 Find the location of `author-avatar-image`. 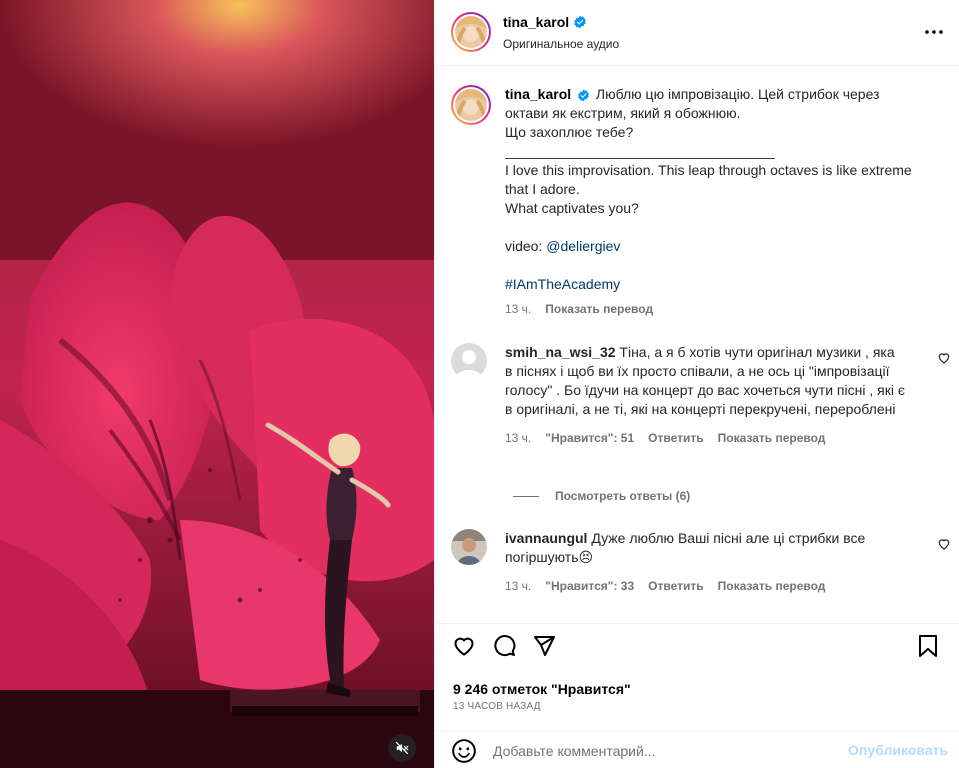

author-avatar-image is located at coordinates (471, 32).